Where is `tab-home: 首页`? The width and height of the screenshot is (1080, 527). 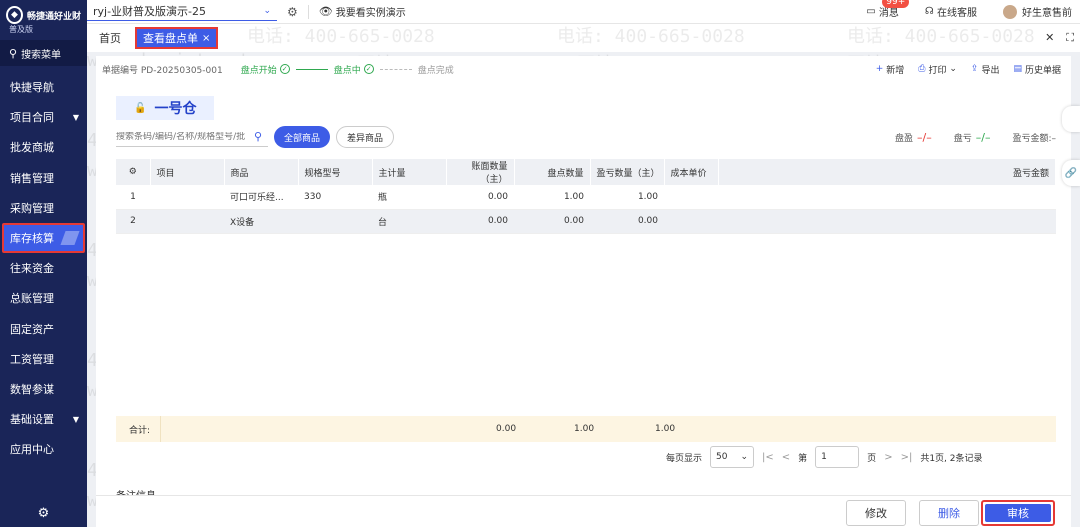
tab-home: 首页 is located at coordinates (110, 38).